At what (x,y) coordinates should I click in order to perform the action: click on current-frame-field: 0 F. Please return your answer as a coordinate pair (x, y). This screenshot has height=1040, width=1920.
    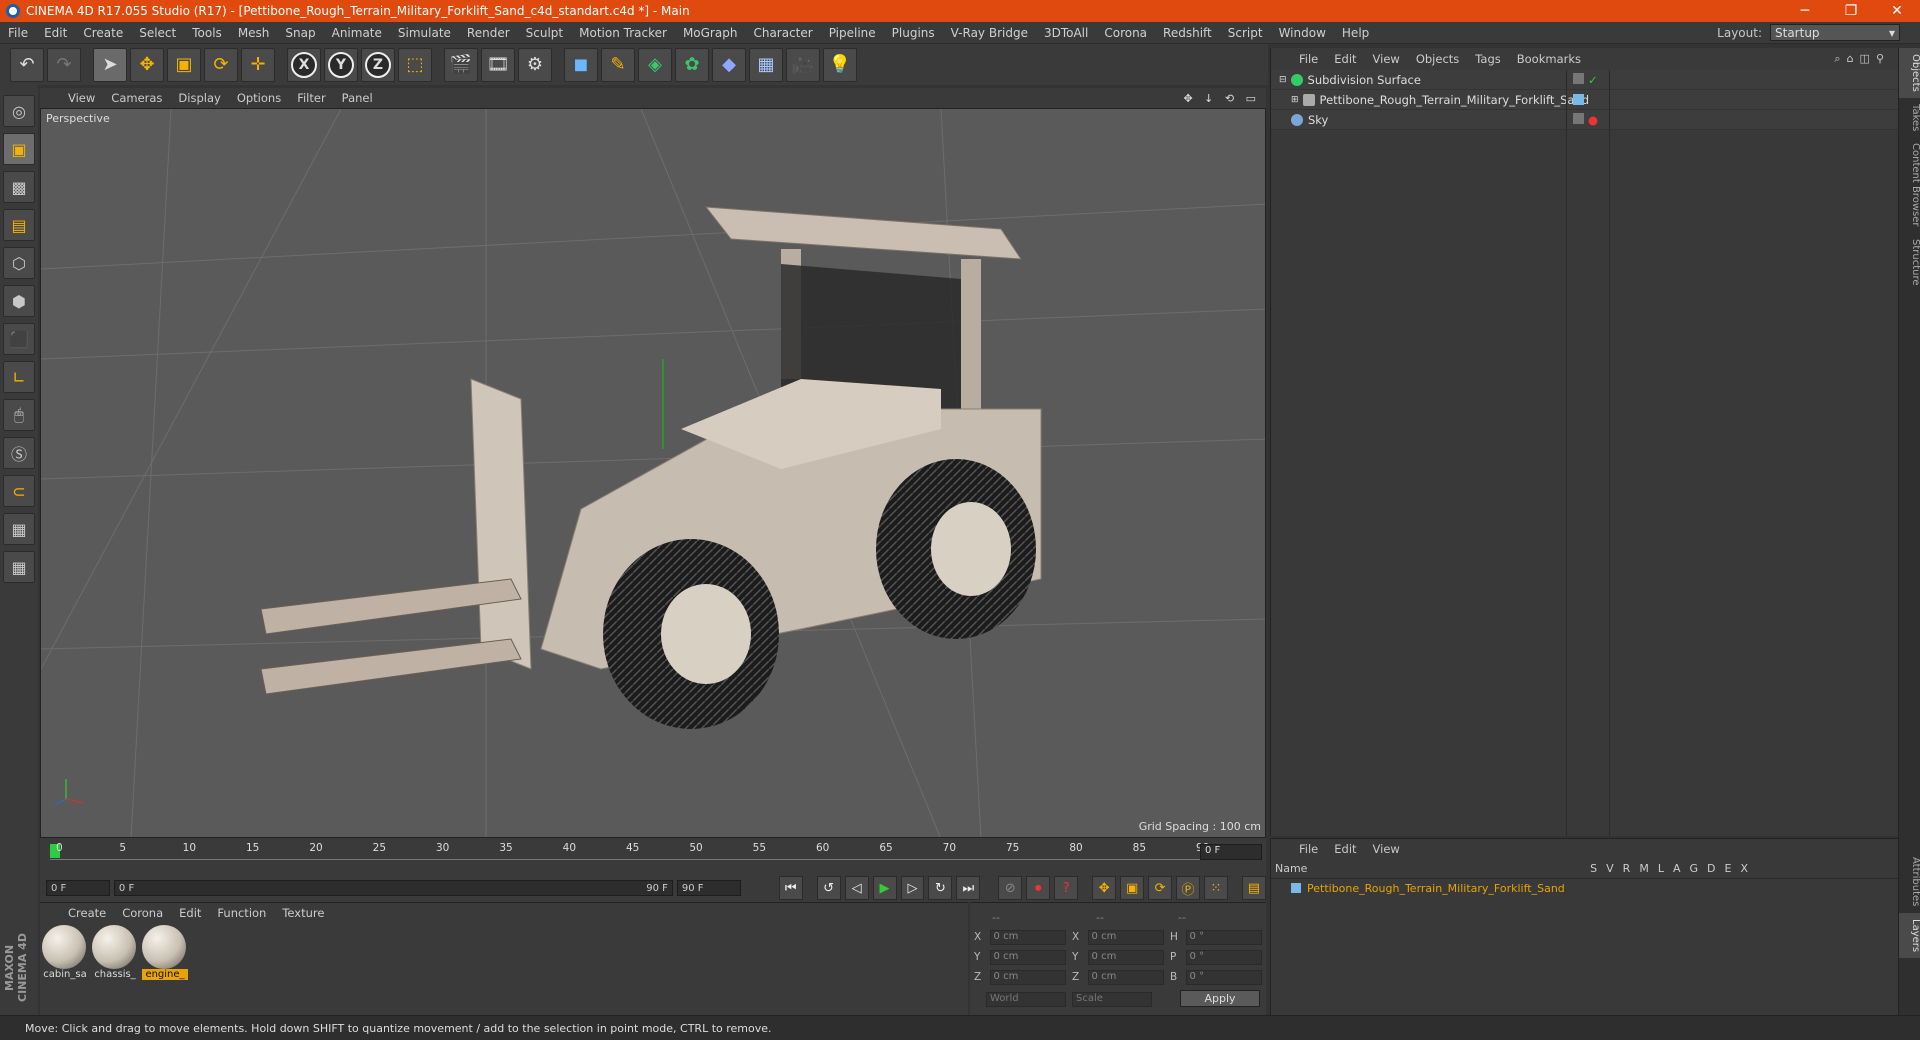
    Looking at the image, I should click on (1231, 852).